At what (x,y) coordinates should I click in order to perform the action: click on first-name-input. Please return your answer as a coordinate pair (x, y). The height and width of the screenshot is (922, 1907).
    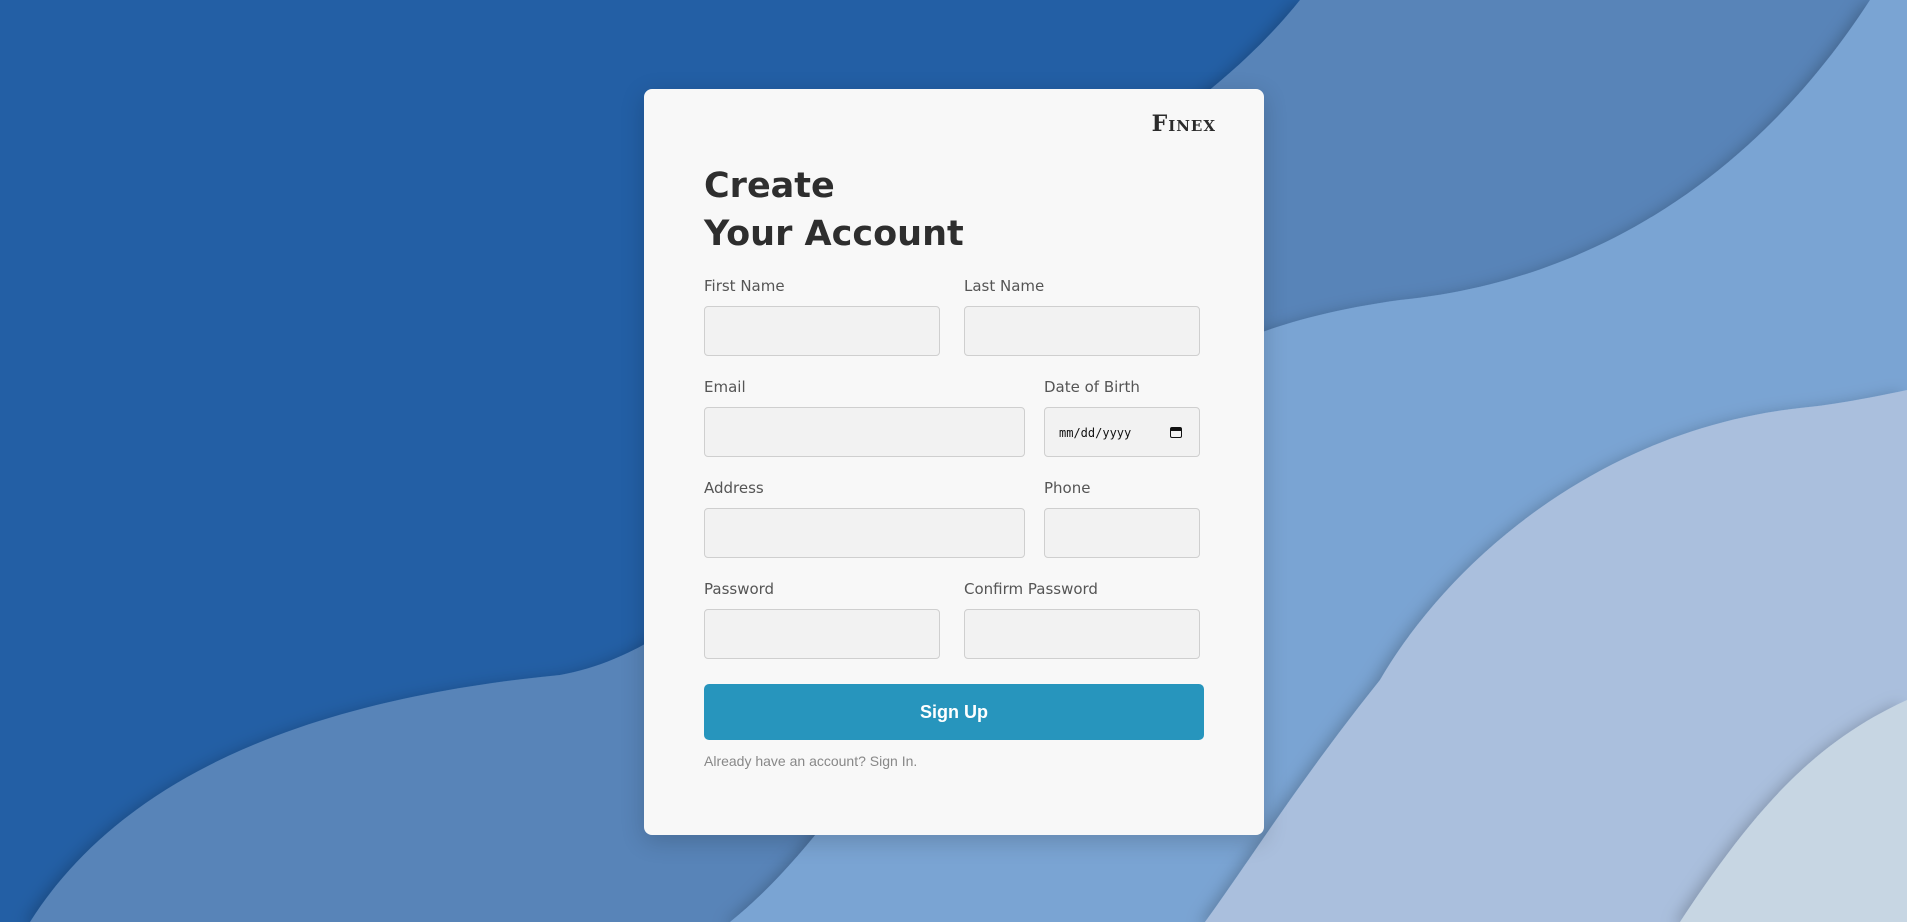
    Looking at the image, I should click on (822, 331).